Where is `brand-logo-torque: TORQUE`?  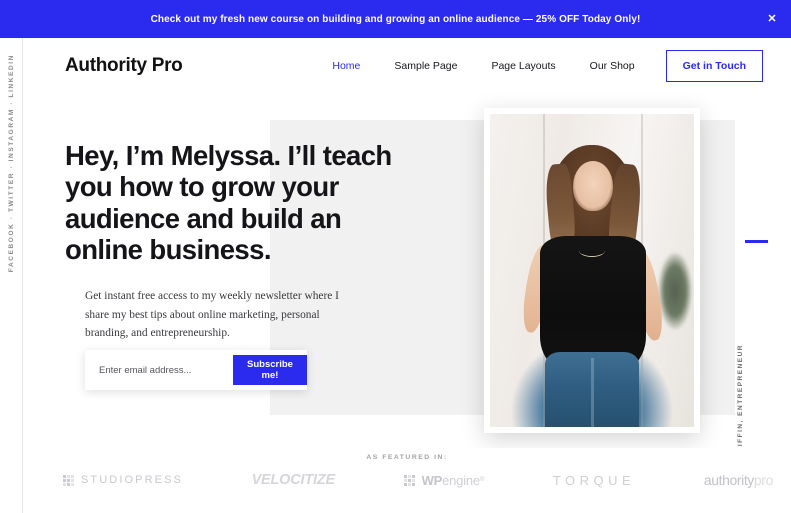 brand-logo-torque: TORQUE is located at coordinates (594, 480).